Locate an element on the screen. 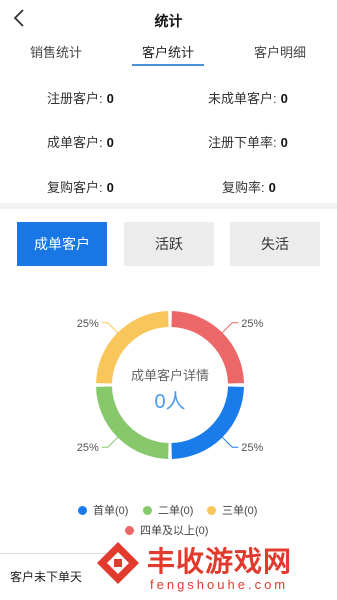 Image resolution: width=337 pixels, height=600 pixels. donut-chart: 成单客户详情 0人 25% 25% 25% 25% is located at coordinates (170, 385).